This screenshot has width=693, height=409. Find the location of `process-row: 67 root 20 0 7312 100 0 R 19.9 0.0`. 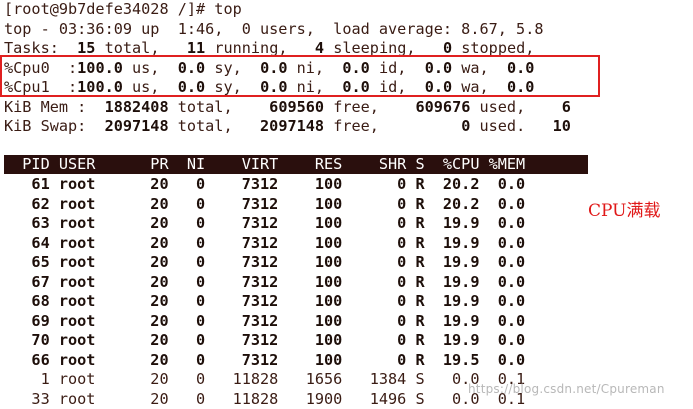

process-row: 67 root 20 0 7312 100 0 R 19.9 0.0 is located at coordinates (265, 281).